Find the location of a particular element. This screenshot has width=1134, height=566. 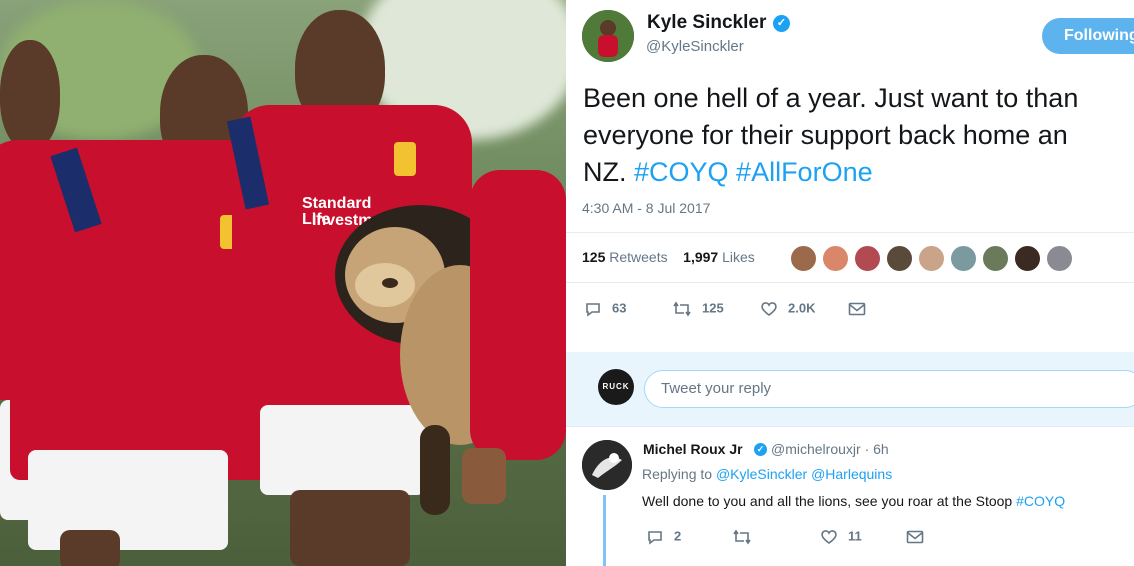

hashtag-coyq: #COYQ is located at coordinates (681, 172).